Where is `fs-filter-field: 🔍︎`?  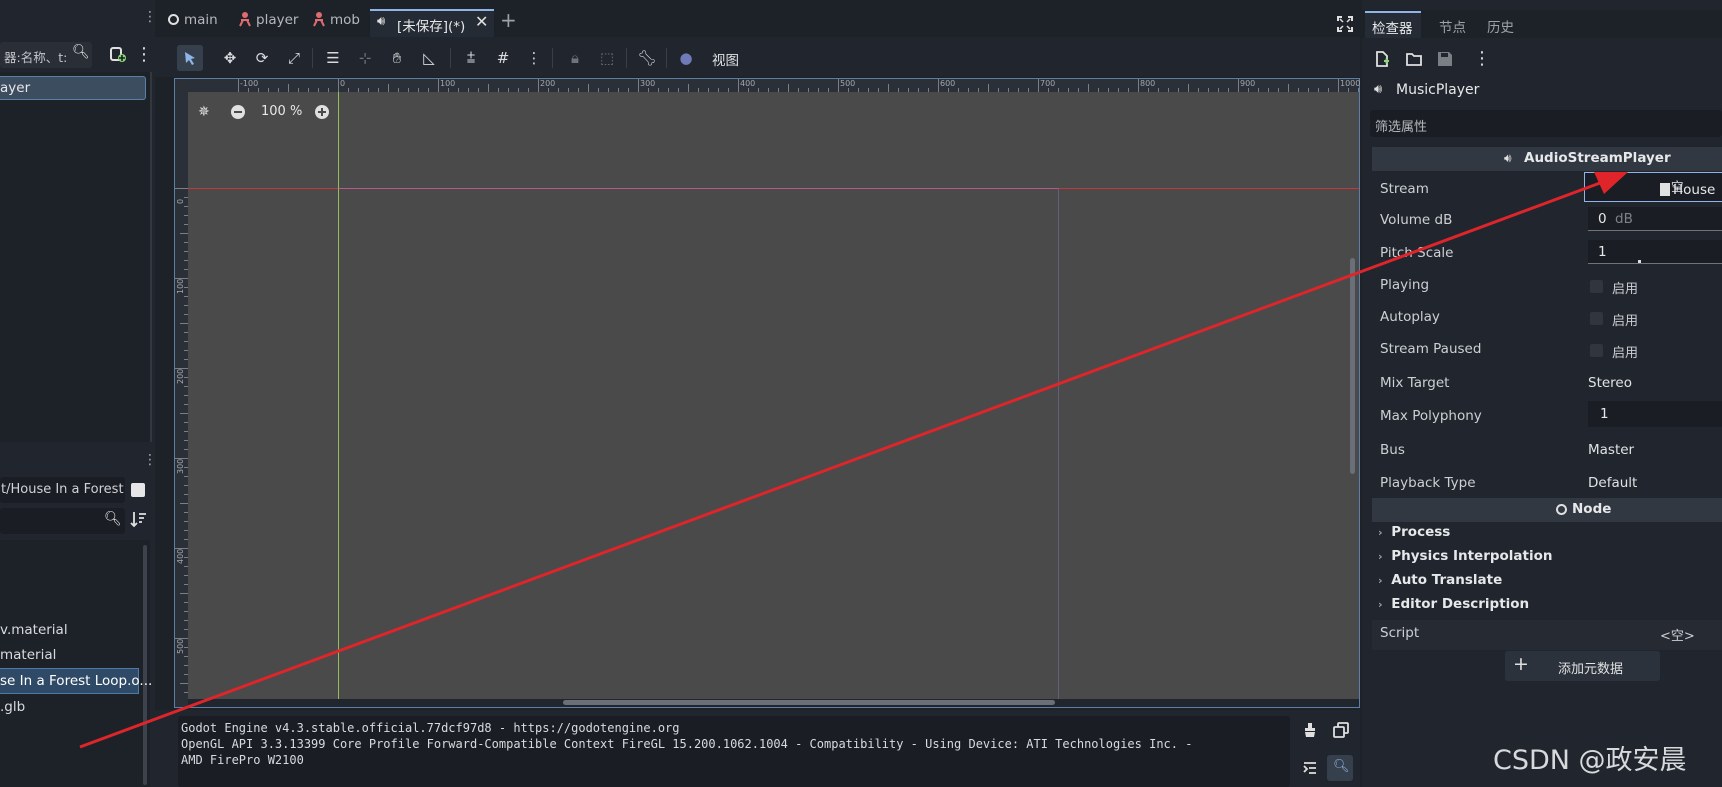 fs-filter-field: 🔍︎ is located at coordinates (62, 521).